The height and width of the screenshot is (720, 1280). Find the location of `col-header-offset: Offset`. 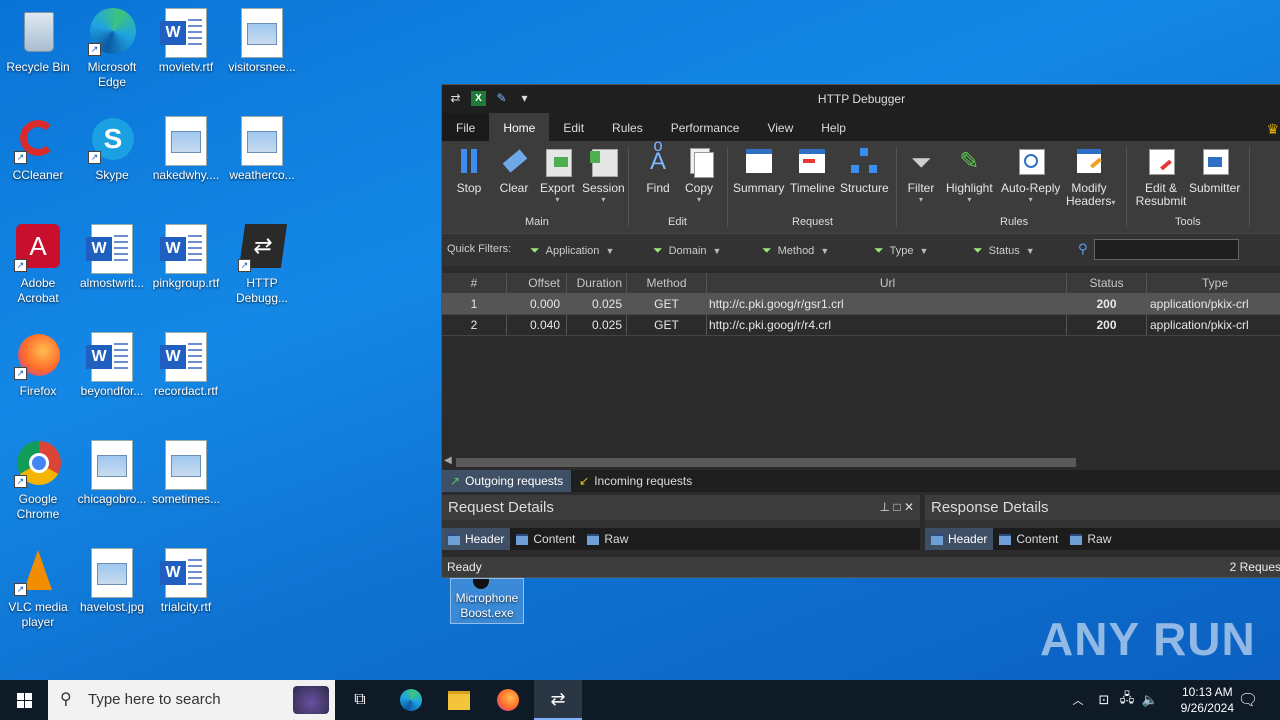

col-header-offset: Offset is located at coordinates (537, 283).